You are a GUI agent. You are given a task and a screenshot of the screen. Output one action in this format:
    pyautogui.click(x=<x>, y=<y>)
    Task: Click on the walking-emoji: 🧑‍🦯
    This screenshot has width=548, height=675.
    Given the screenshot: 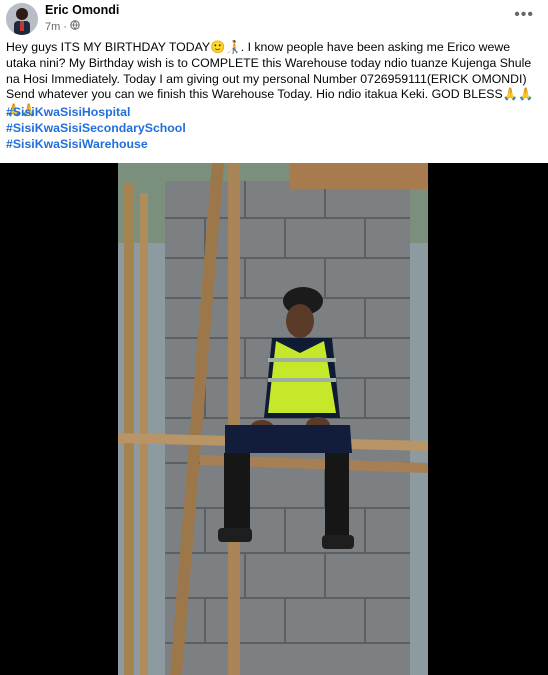 What is the action you would take?
    pyautogui.click(x=233, y=47)
    